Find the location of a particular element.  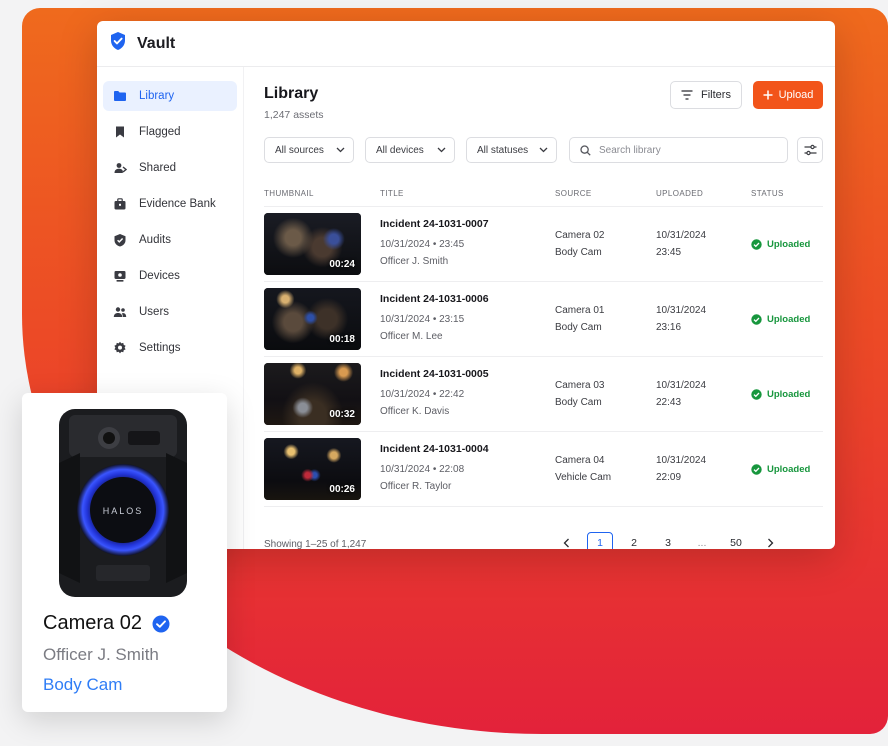

upload-button: Upload is located at coordinates (788, 95).